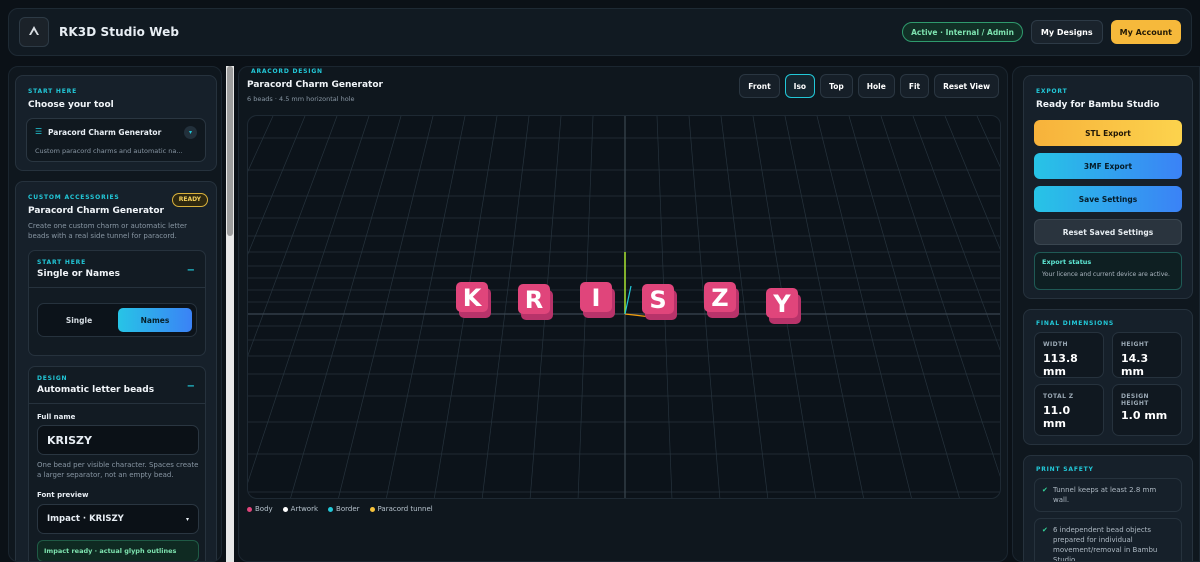 This screenshot has width=1200, height=562. I want to click on licence-status-badge: Active · Internal / Admin, so click(962, 32).